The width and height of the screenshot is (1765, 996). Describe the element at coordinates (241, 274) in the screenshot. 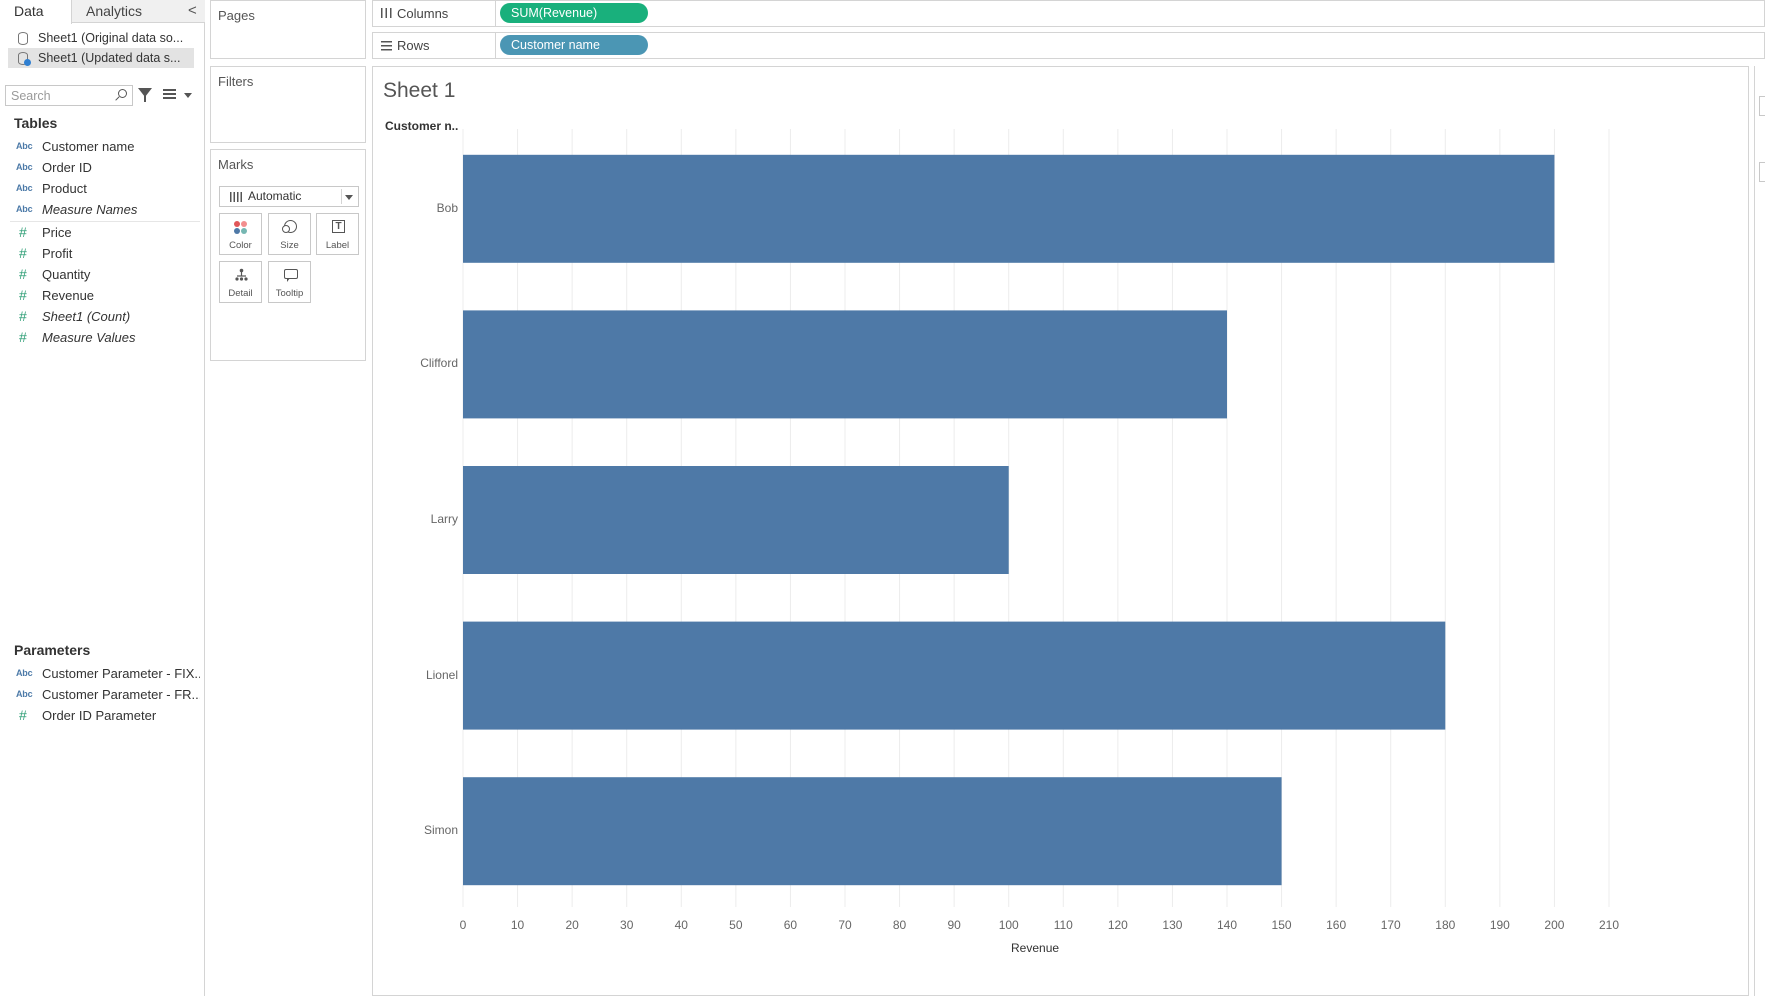

I see `detail-icon` at that location.